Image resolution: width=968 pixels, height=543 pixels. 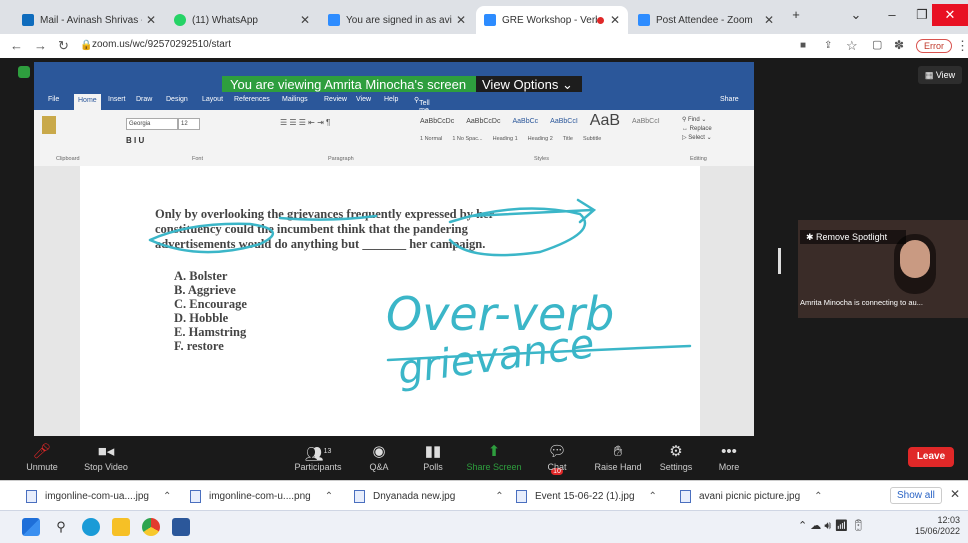 What do you see at coordinates (532, 211) in the screenshot?
I see `arrow-stroke` at bounding box center [532, 211].